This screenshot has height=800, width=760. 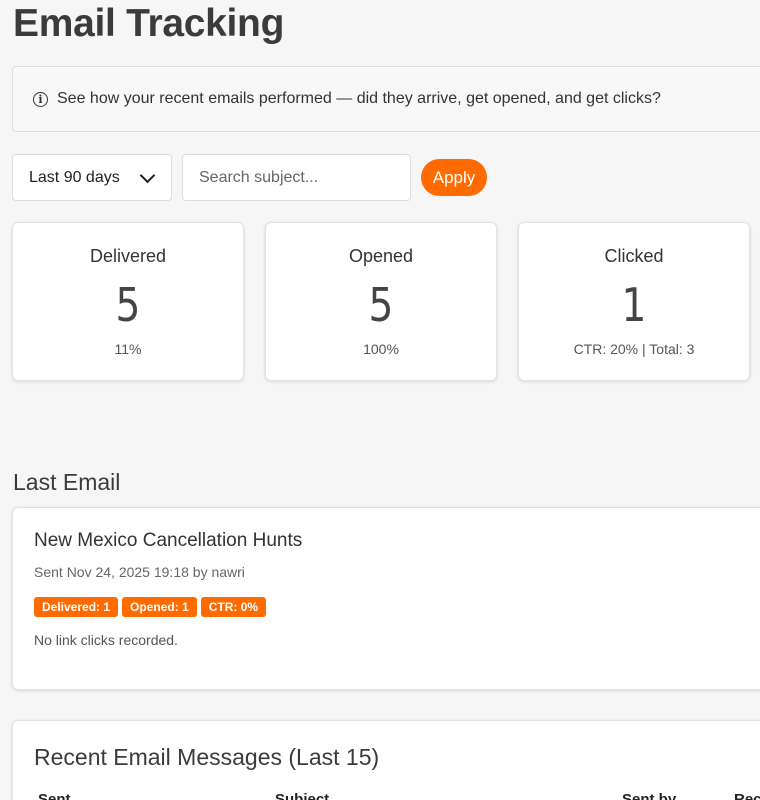 I want to click on stat-sub: CTR: 20% | Total: 3, so click(x=634, y=349).